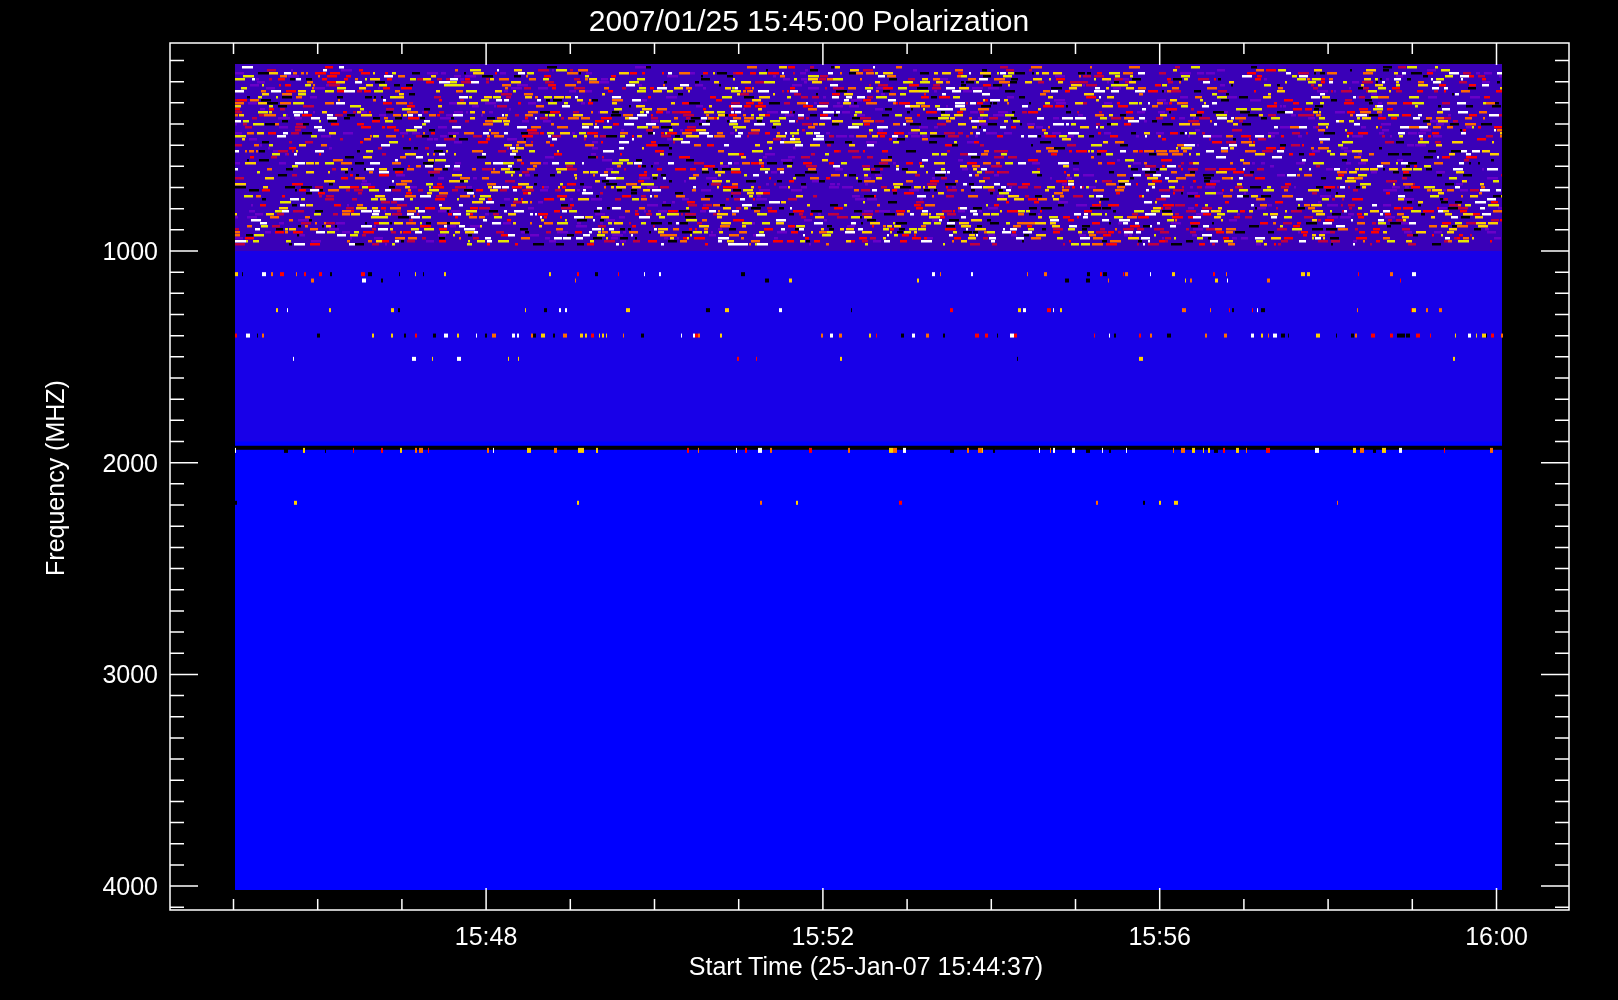  What do you see at coordinates (130, 674) in the screenshot?
I see `y-tick-label: 3000` at bounding box center [130, 674].